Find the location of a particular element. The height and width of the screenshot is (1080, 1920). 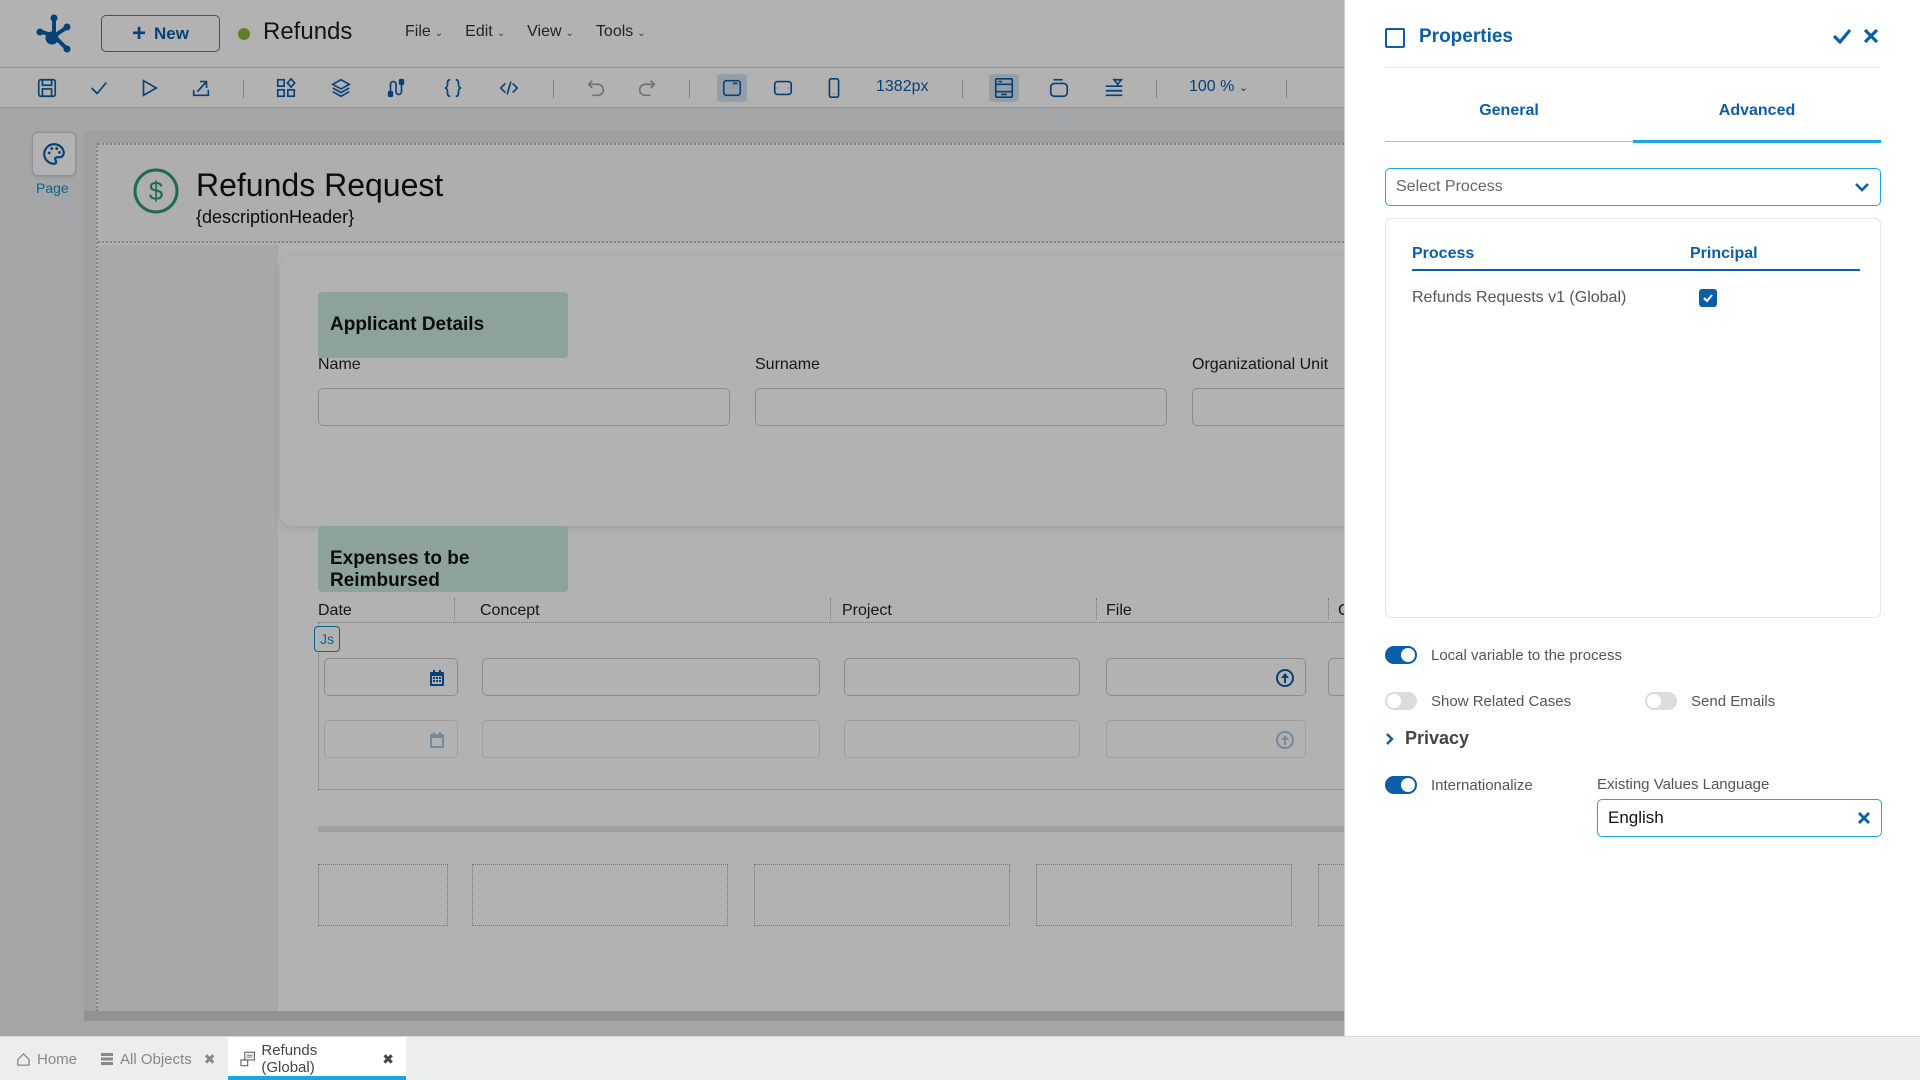

principal-checkbox is located at coordinates (1708, 298).